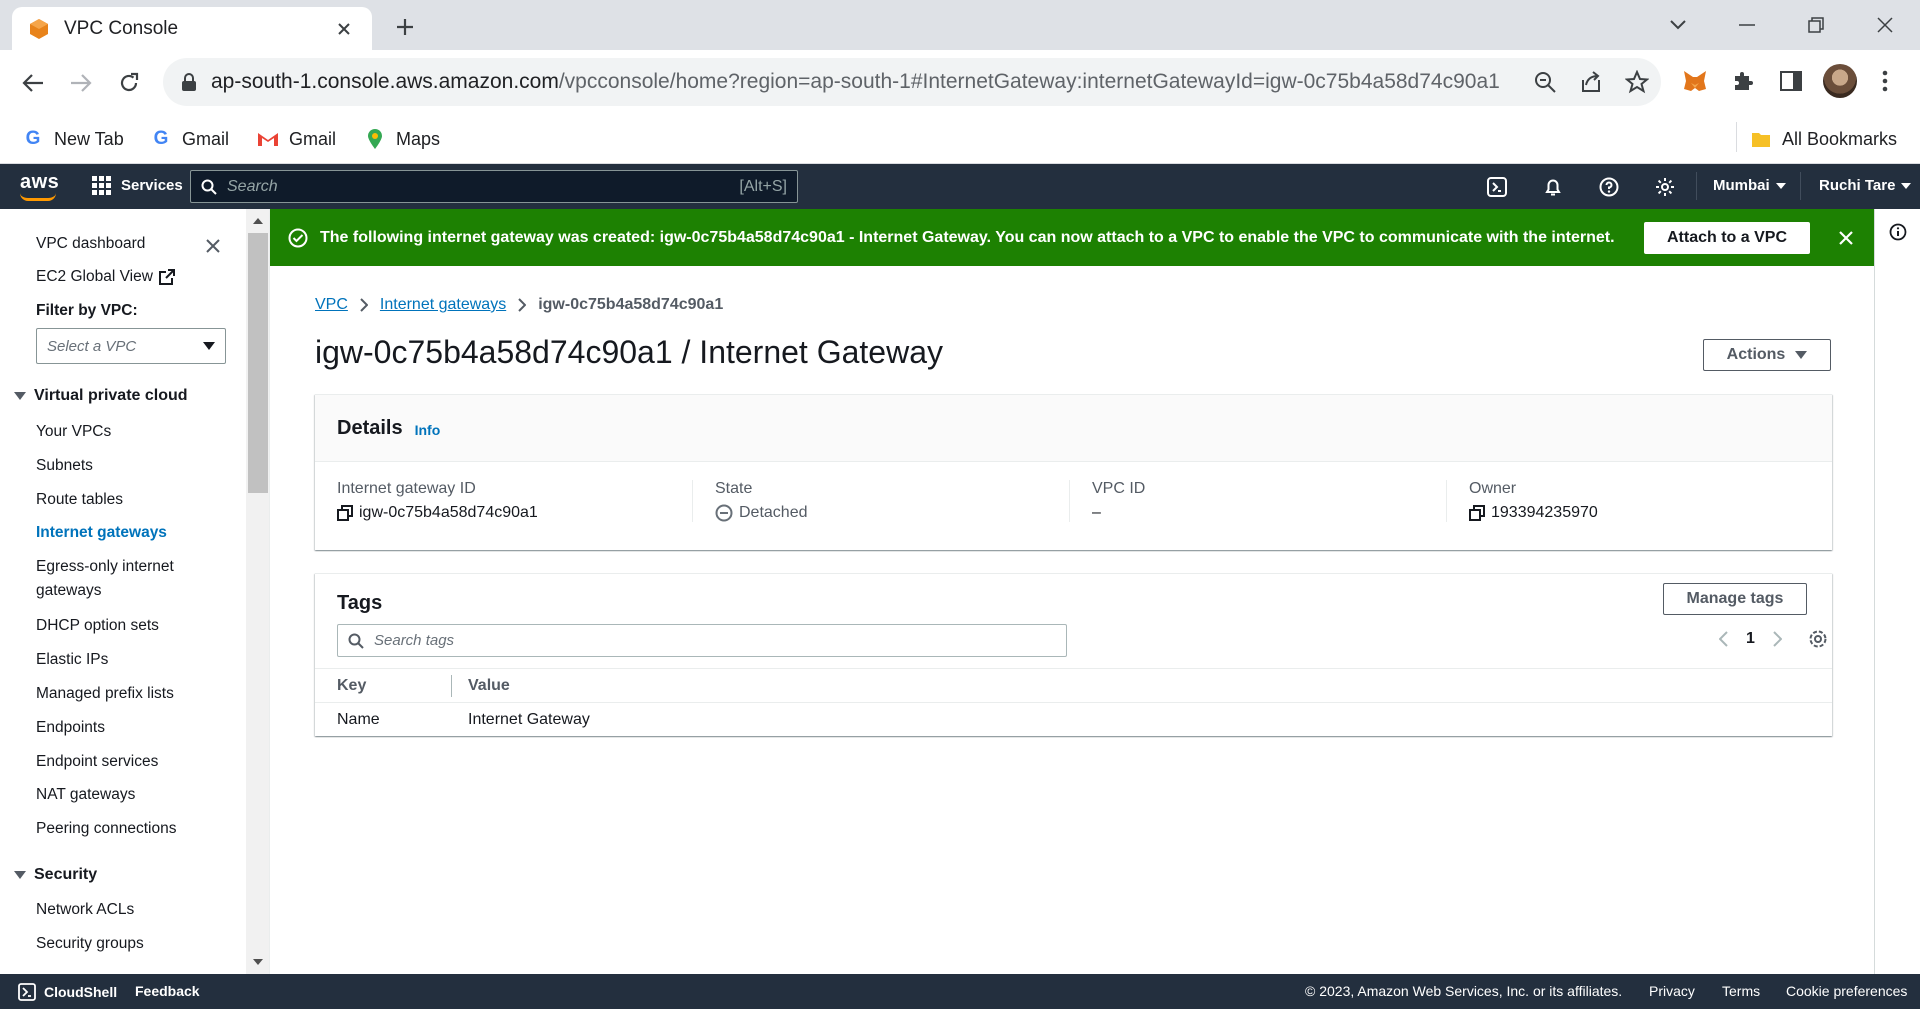  What do you see at coordinates (1747, 25) in the screenshot?
I see `minimize-icon` at bounding box center [1747, 25].